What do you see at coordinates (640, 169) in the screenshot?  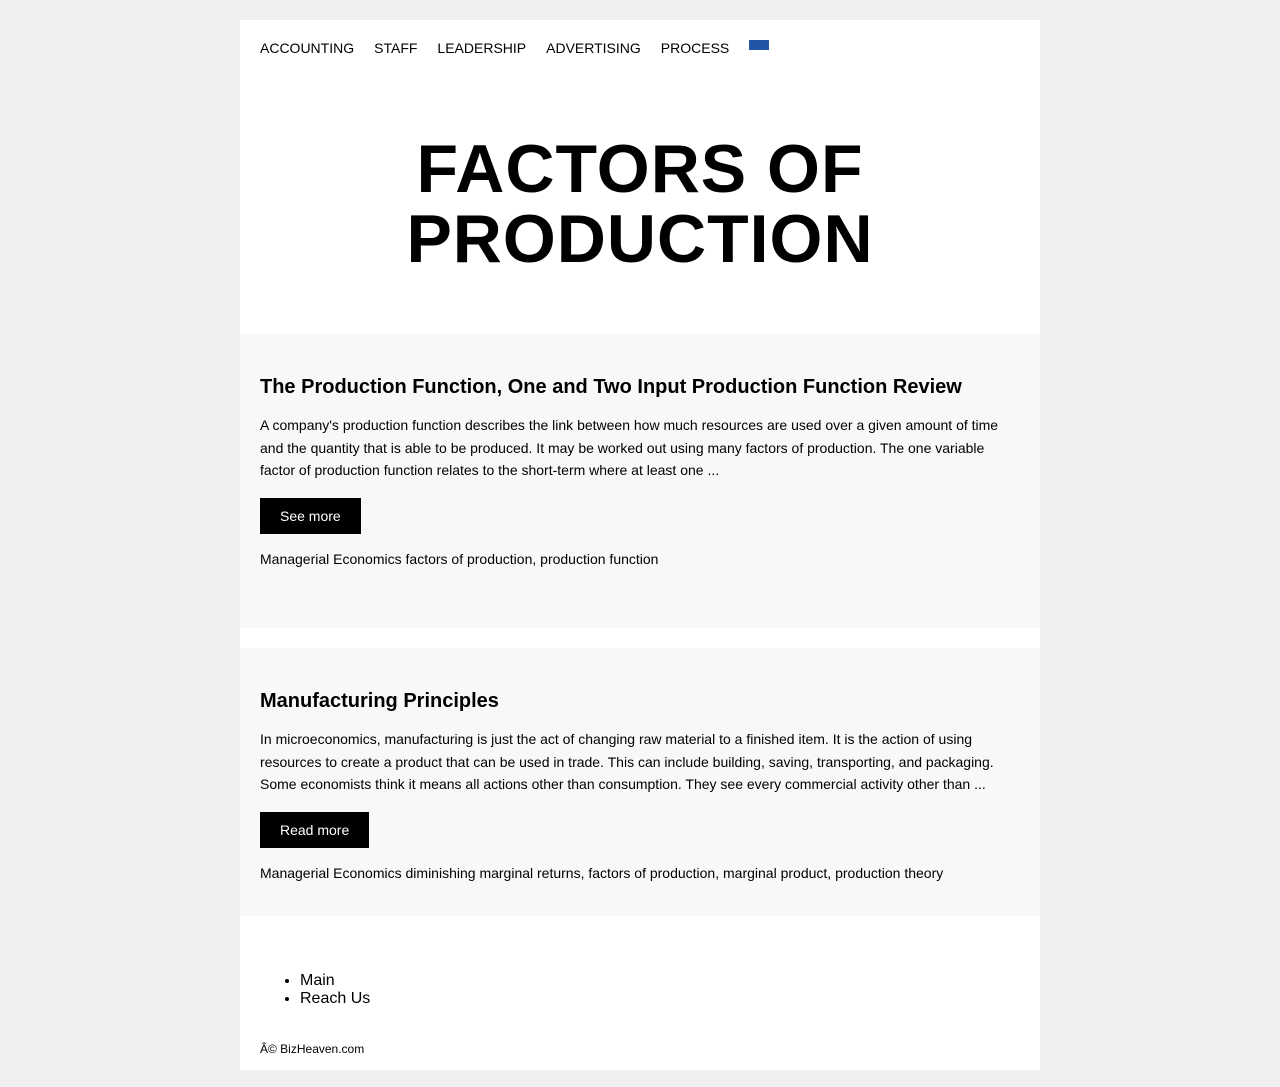 I see `page-title-line-1: FACTORS OF` at bounding box center [640, 169].